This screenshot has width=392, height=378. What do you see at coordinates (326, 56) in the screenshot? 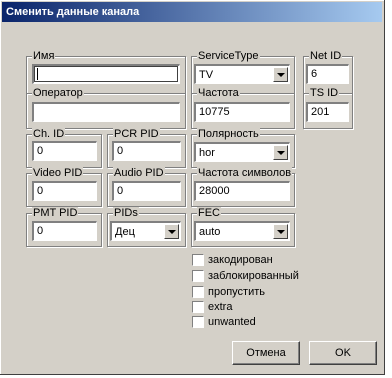
I see `net-id-label: Net ID` at bounding box center [326, 56].